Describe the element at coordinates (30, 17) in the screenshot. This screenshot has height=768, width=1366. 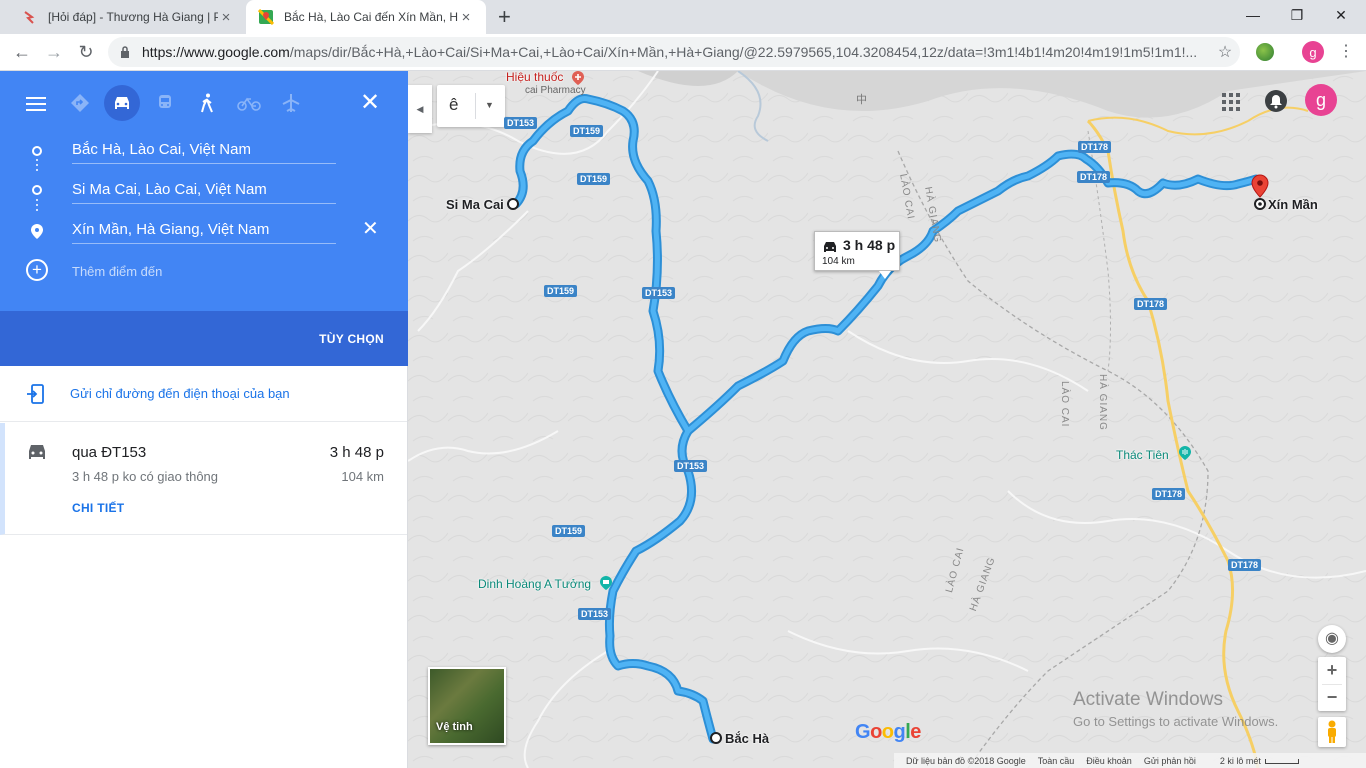
I see `forum-favicon-icon` at that location.